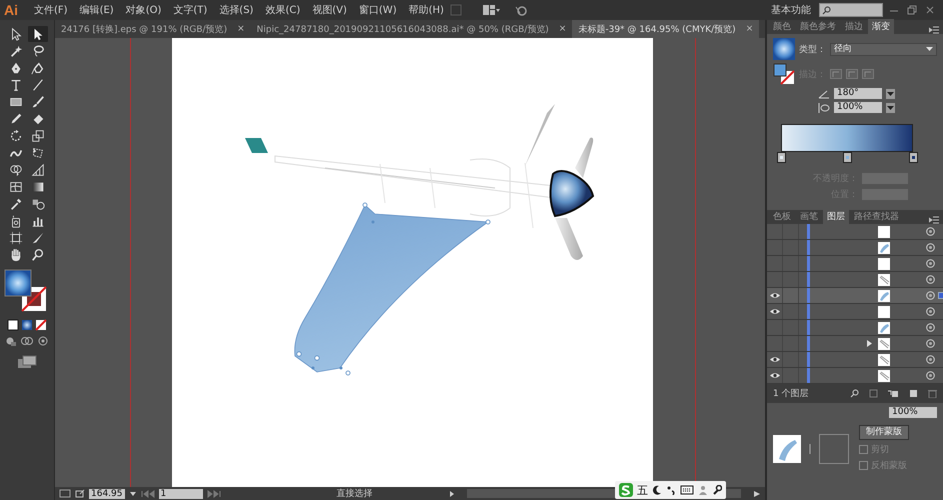 The width and height of the screenshot is (943, 500). I want to click on panel-tab: 描边, so click(854, 26).